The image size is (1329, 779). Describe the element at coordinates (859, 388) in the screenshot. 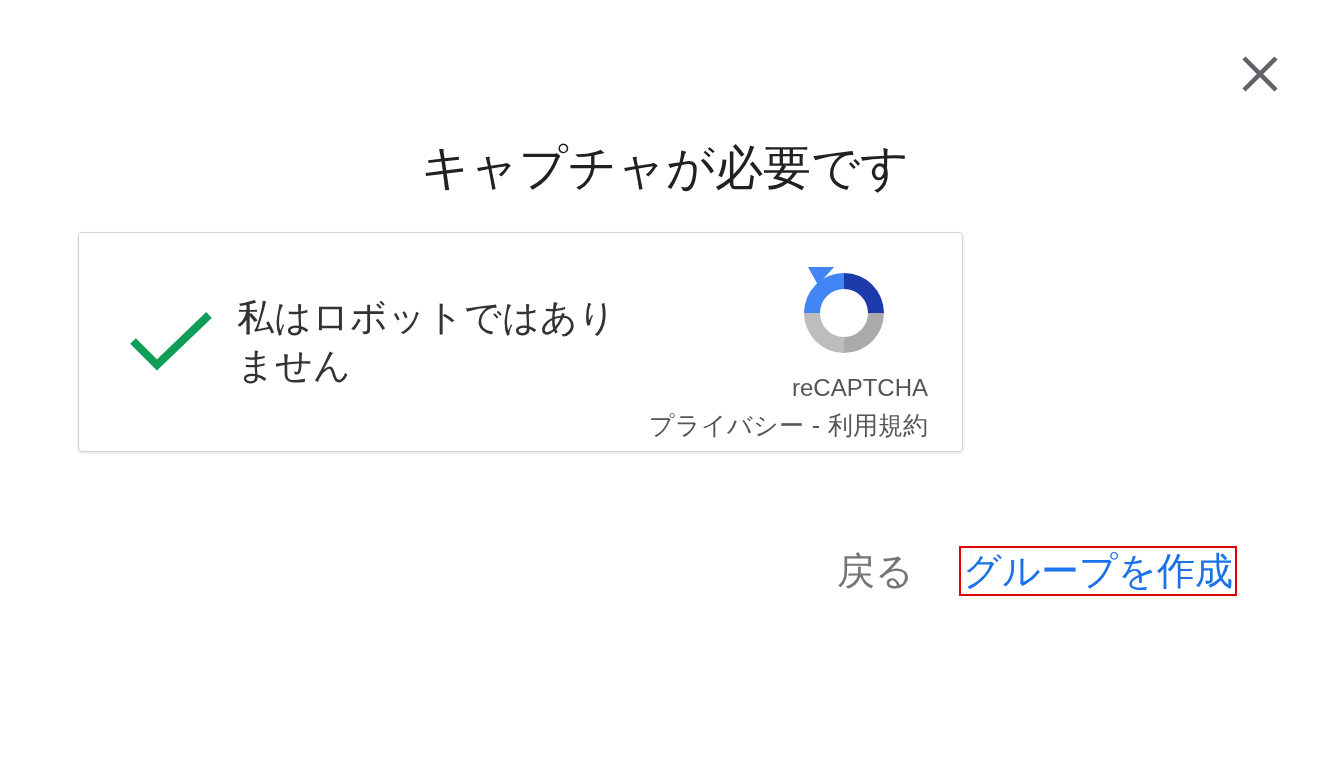

I see `brand-label: reCAPTCHA` at that location.